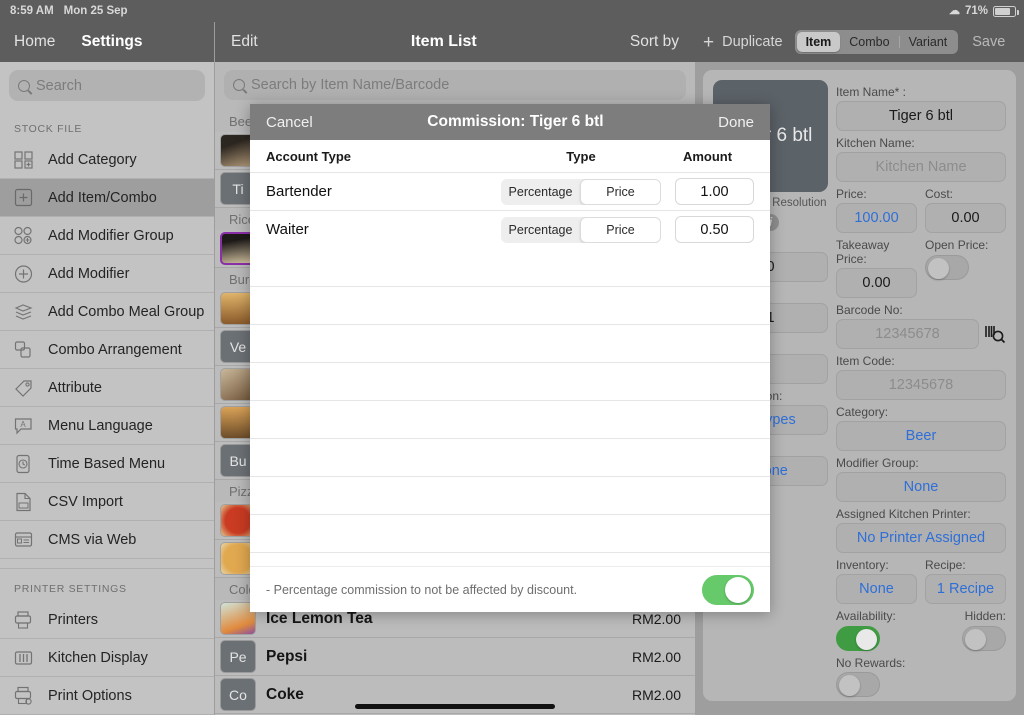 Image resolution: width=1024 pixels, height=715 pixels. I want to click on table-row: Bartender Percentage Price 1.00, so click(510, 191).